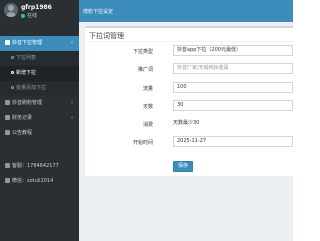  Describe the element at coordinates (143, 52) in the screenshot. I see `type-label: 下拉类型` at that location.